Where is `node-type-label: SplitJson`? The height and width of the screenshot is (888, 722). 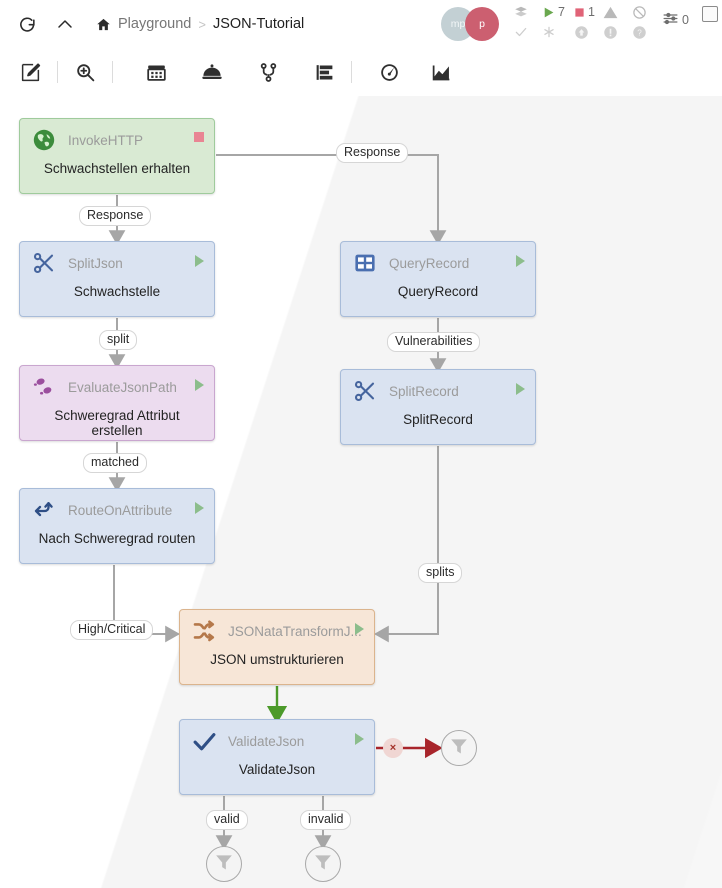
node-type-label: SplitJson is located at coordinates (95, 263).